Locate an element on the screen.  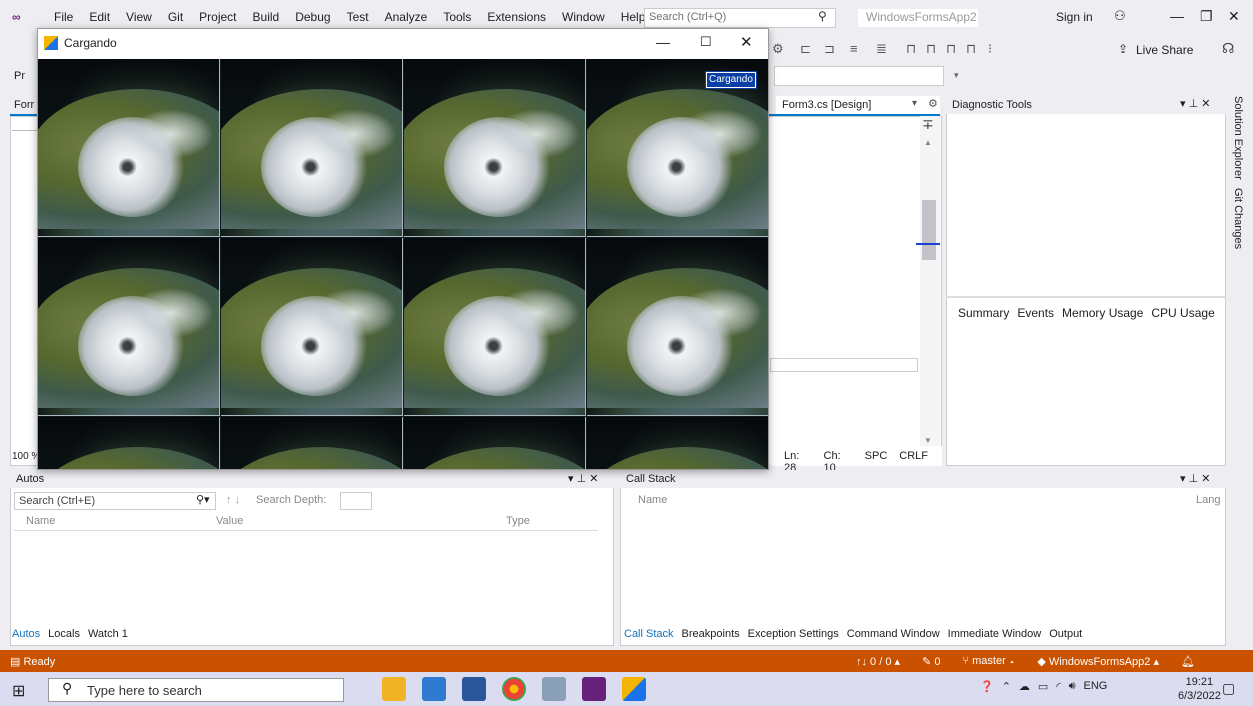
toolbar-overflow-icon: ▾ is located at coordinates (956, 75).